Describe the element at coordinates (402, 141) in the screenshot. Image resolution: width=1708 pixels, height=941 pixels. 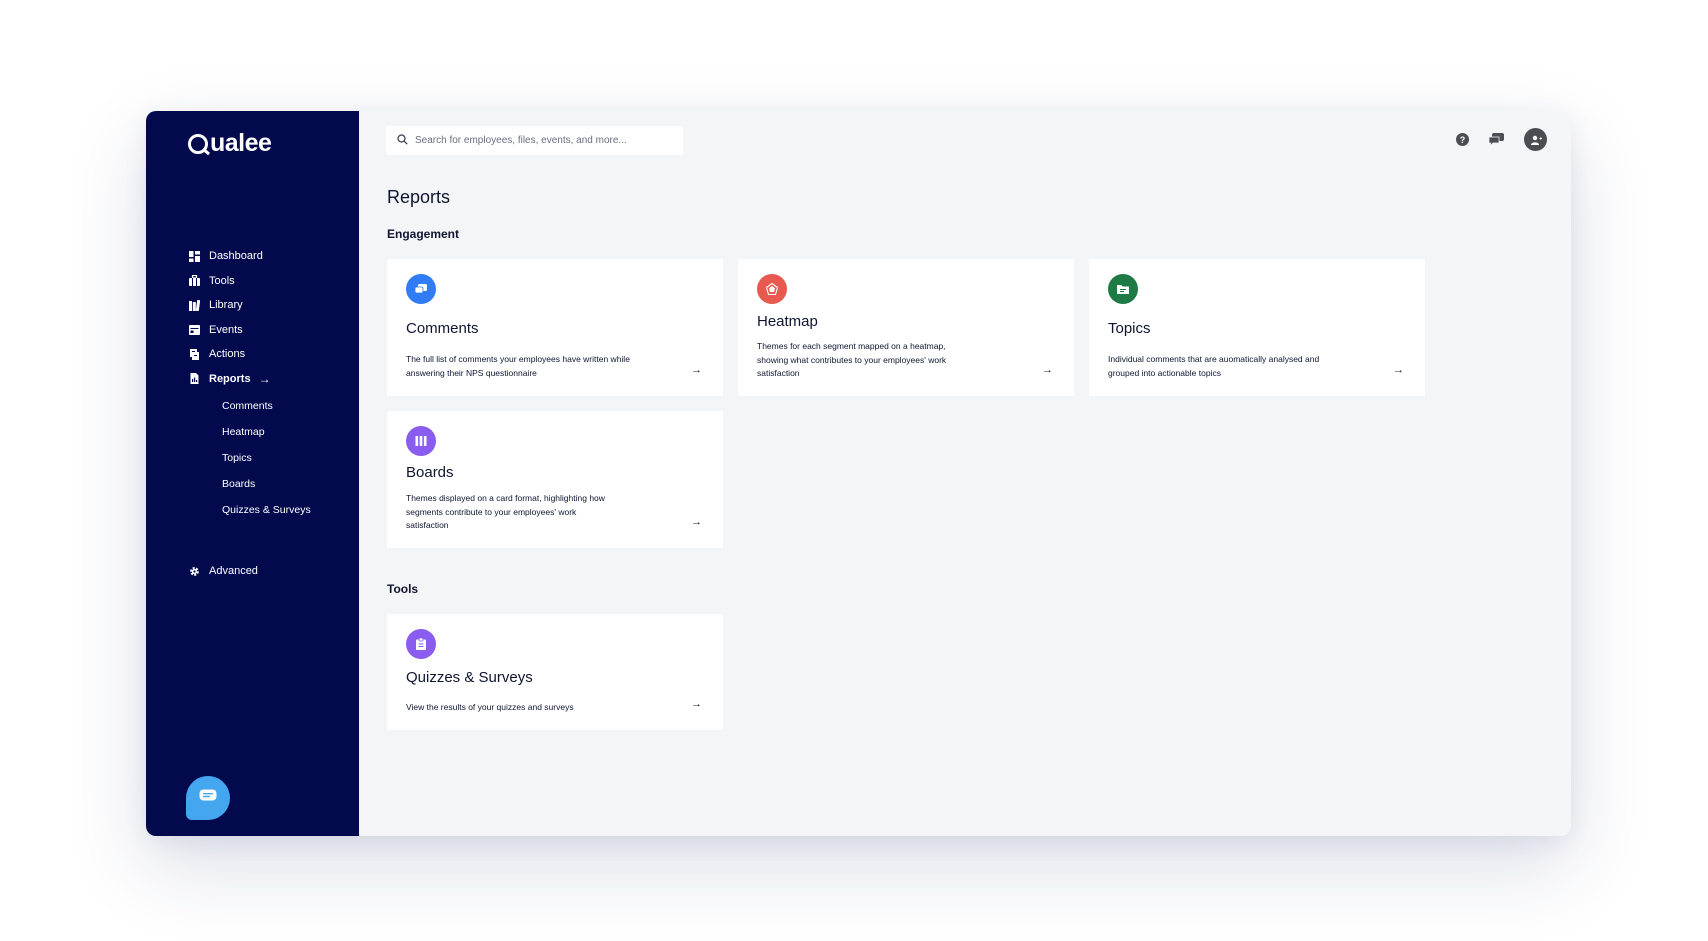
I see `search-icon` at that location.